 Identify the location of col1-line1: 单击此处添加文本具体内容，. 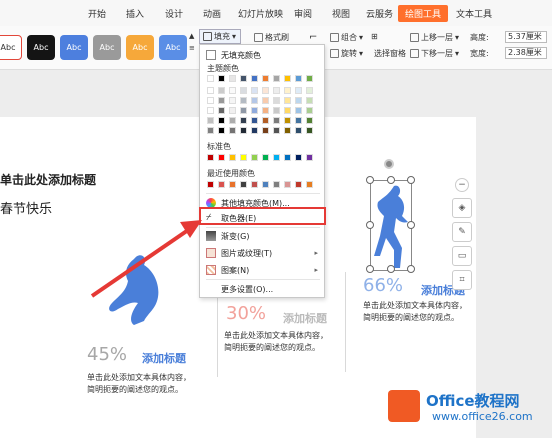
(139, 378).